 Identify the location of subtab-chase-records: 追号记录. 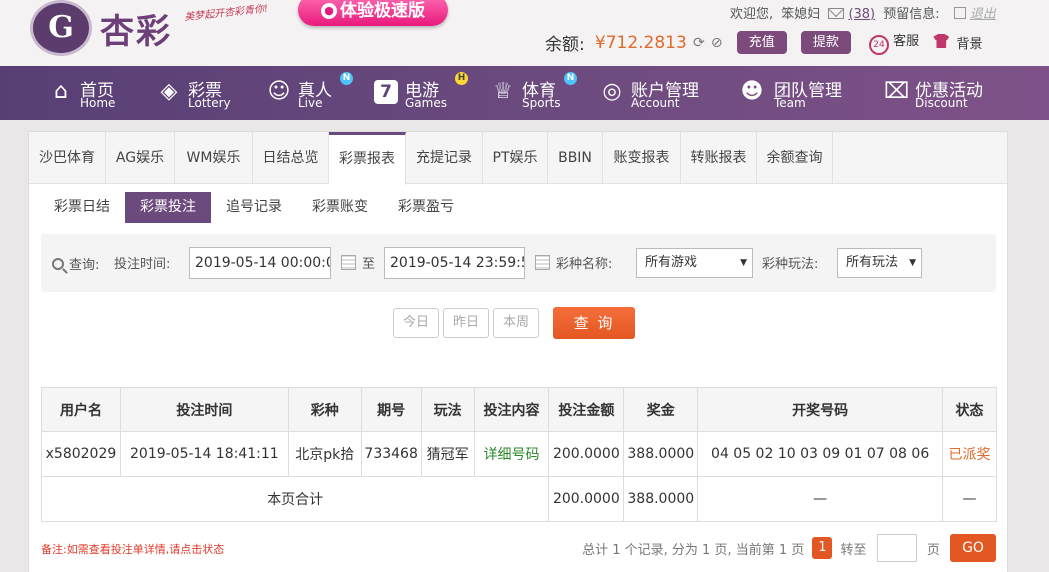
(254, 207).